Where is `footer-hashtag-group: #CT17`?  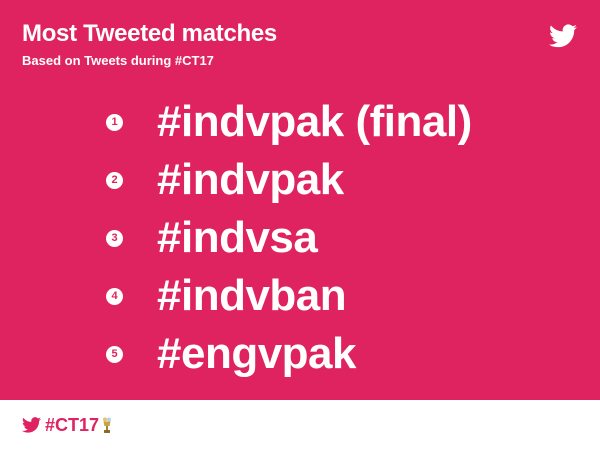
footer-hashtag-group: #CT17 is located at coordinates (67, 425).